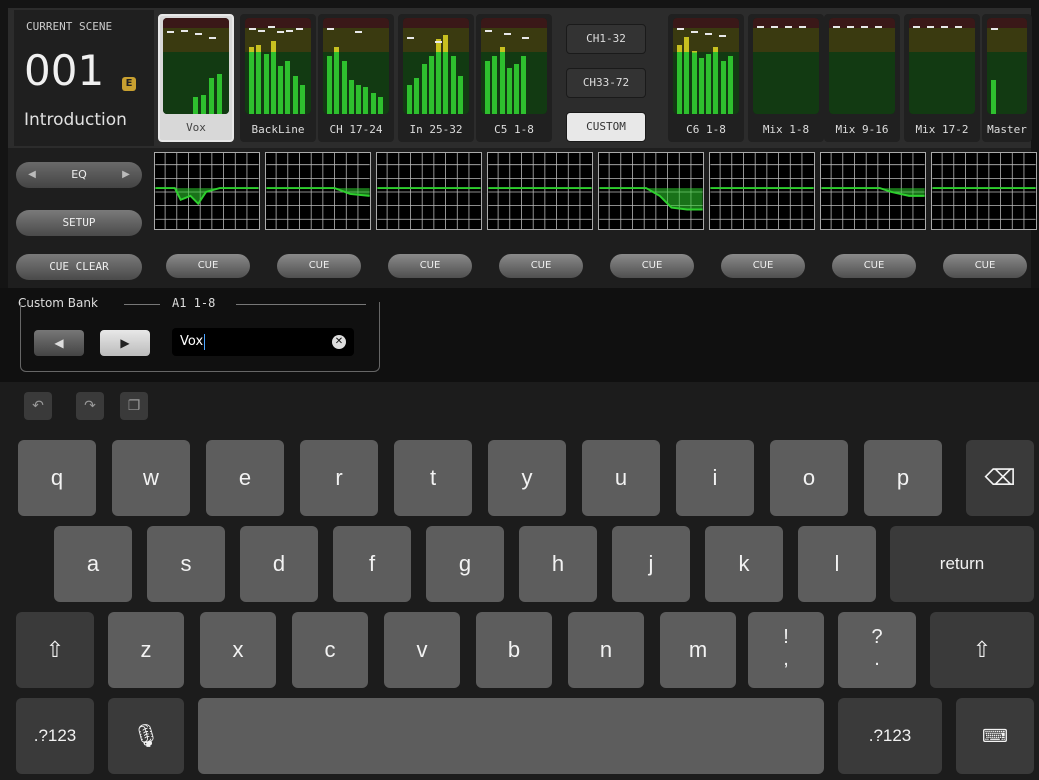 Image resolution: width=1039 pixels, height=780 pixels. What do you see at coordinates (809, 478) in the screenshot?
I see `key-o: o` at bounding box center [809, 478].